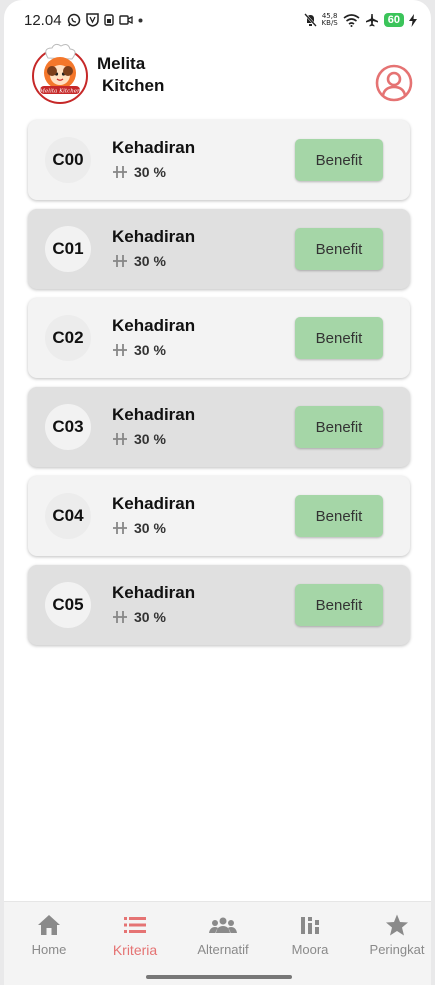 The image size is (435, 985). What do you see at coordinates (351, 20) in the screenshot?
I see `wifi-icon` at bounding box center [351, 20].